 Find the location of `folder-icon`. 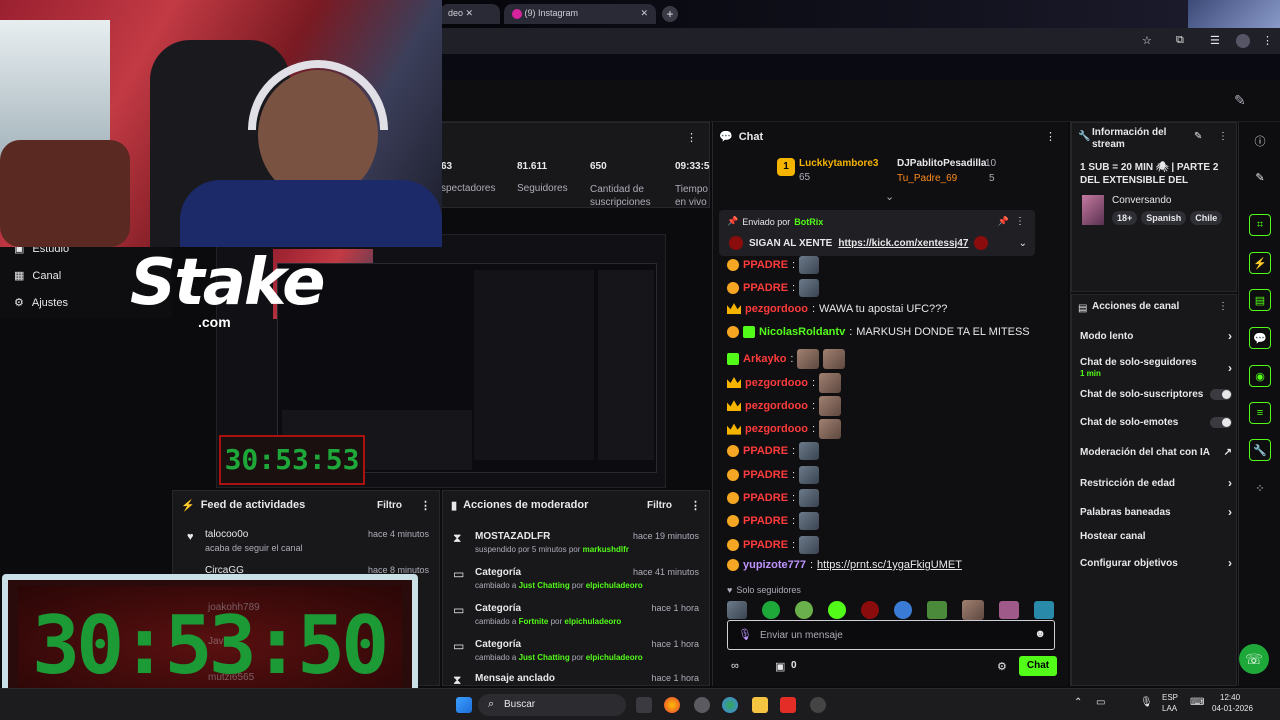

folder-icon is located at coordinates (760, 705).